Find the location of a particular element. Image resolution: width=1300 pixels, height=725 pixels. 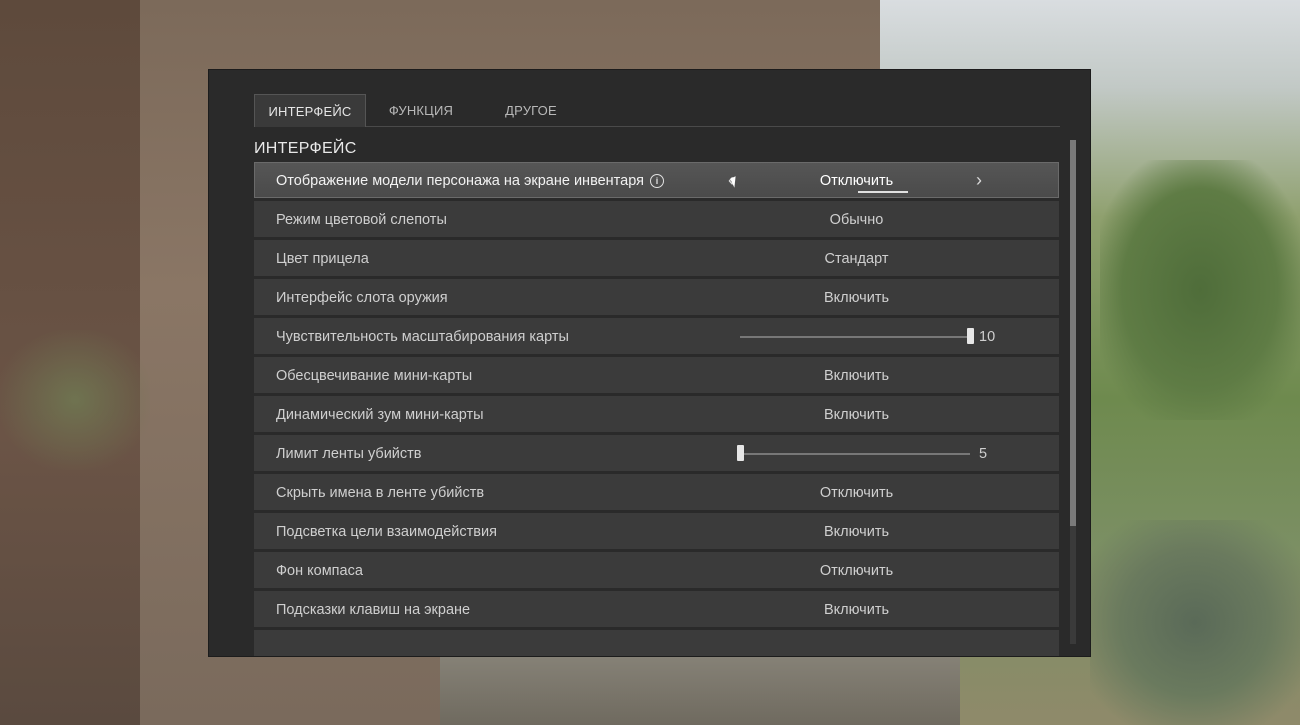

tab-function: ФУНКЦИЯ is located at coordinates (421, 110).